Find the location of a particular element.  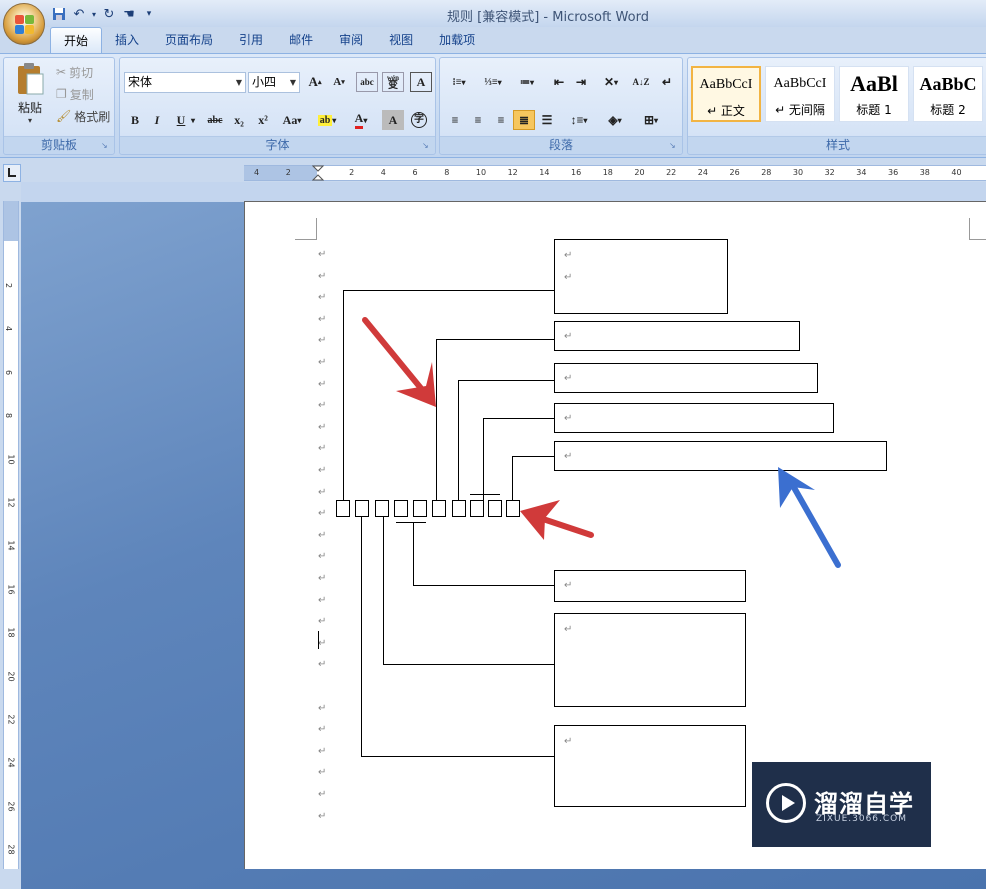

annotation-overlay is located at coordinates (601, 442).